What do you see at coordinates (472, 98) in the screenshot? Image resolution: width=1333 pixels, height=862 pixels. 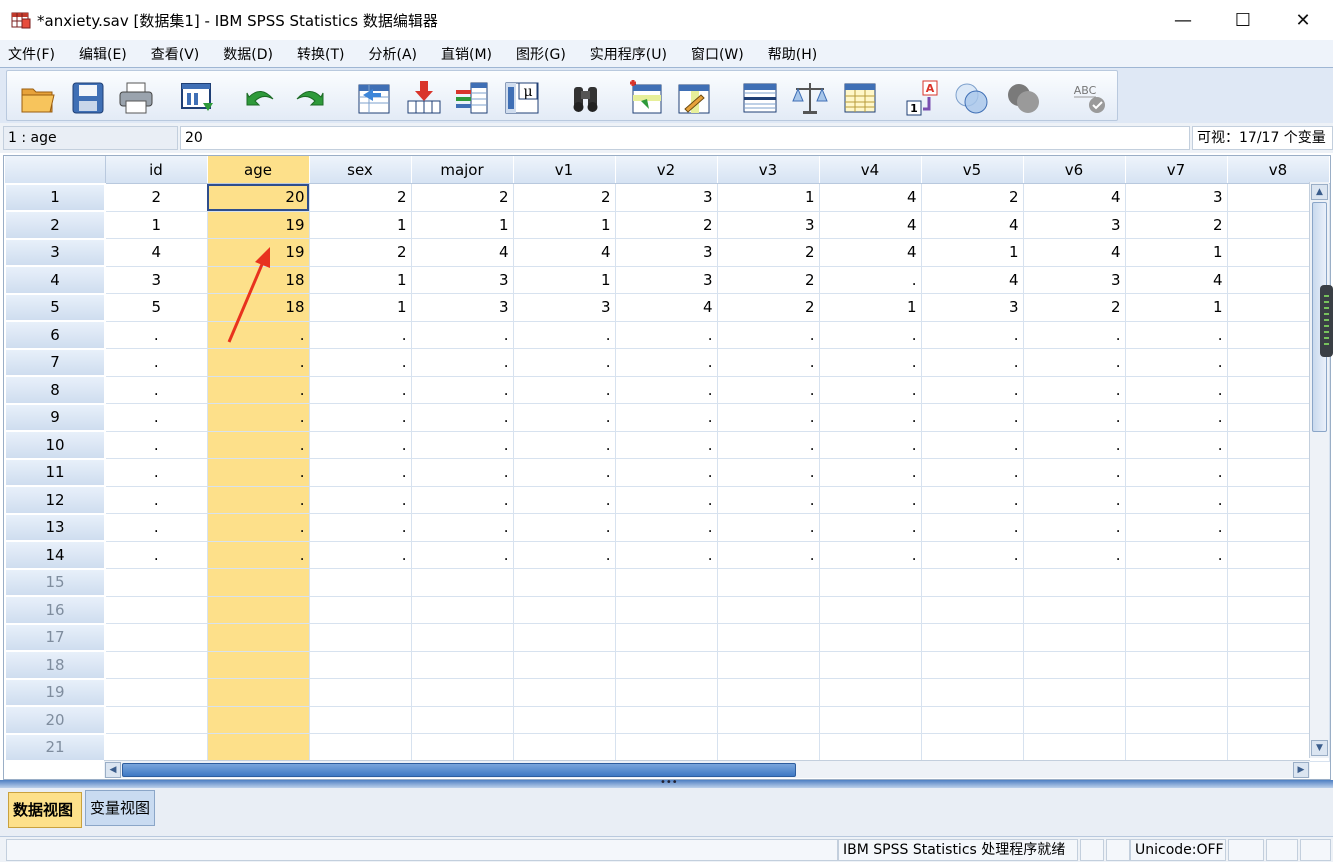 I see `variables-icon` at bounding box center [472, 98].